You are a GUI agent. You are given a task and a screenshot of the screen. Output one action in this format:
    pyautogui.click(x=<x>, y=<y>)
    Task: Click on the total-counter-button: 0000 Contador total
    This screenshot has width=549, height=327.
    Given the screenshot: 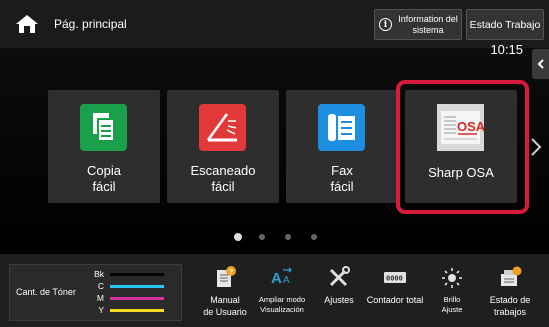 What is the action you would take?
    pyautogui.click(x=395, y=294)
    